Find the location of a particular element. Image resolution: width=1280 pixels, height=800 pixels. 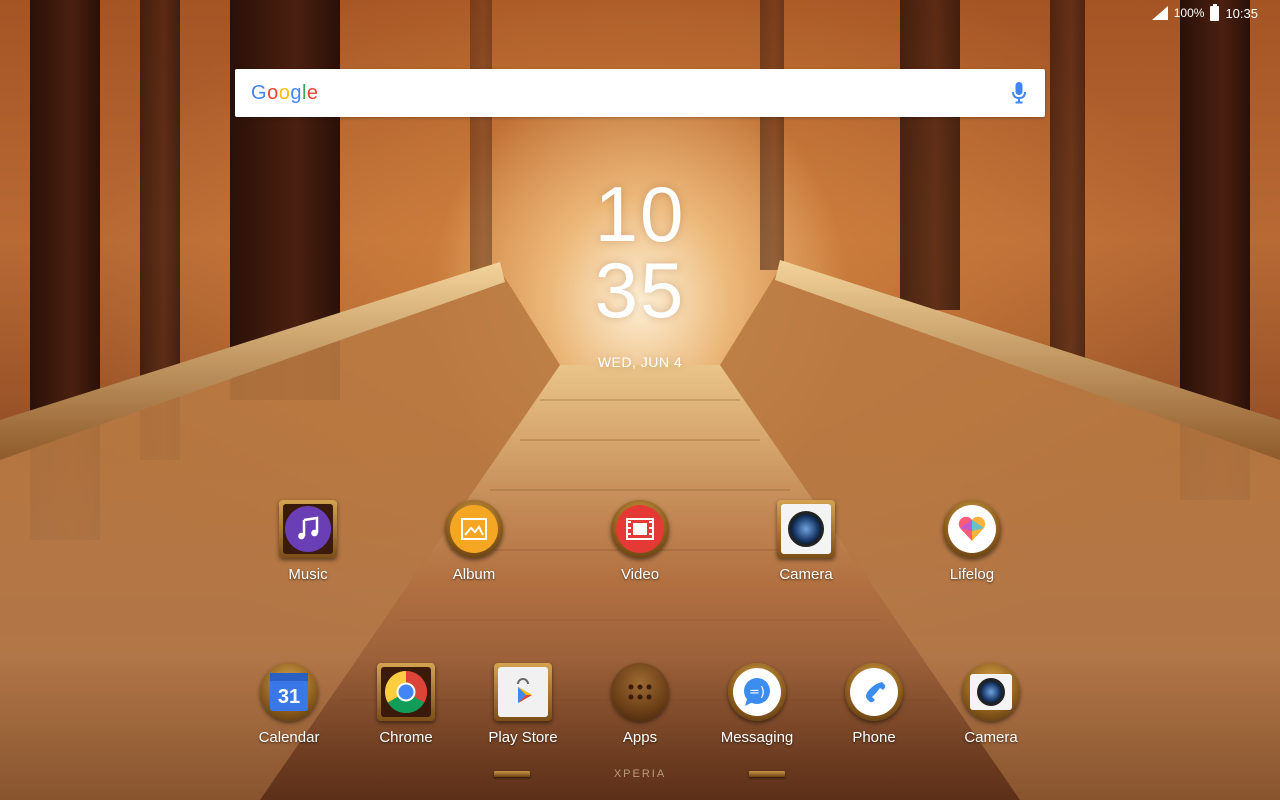

google-logo: Google is located at coordinates (285, 93).